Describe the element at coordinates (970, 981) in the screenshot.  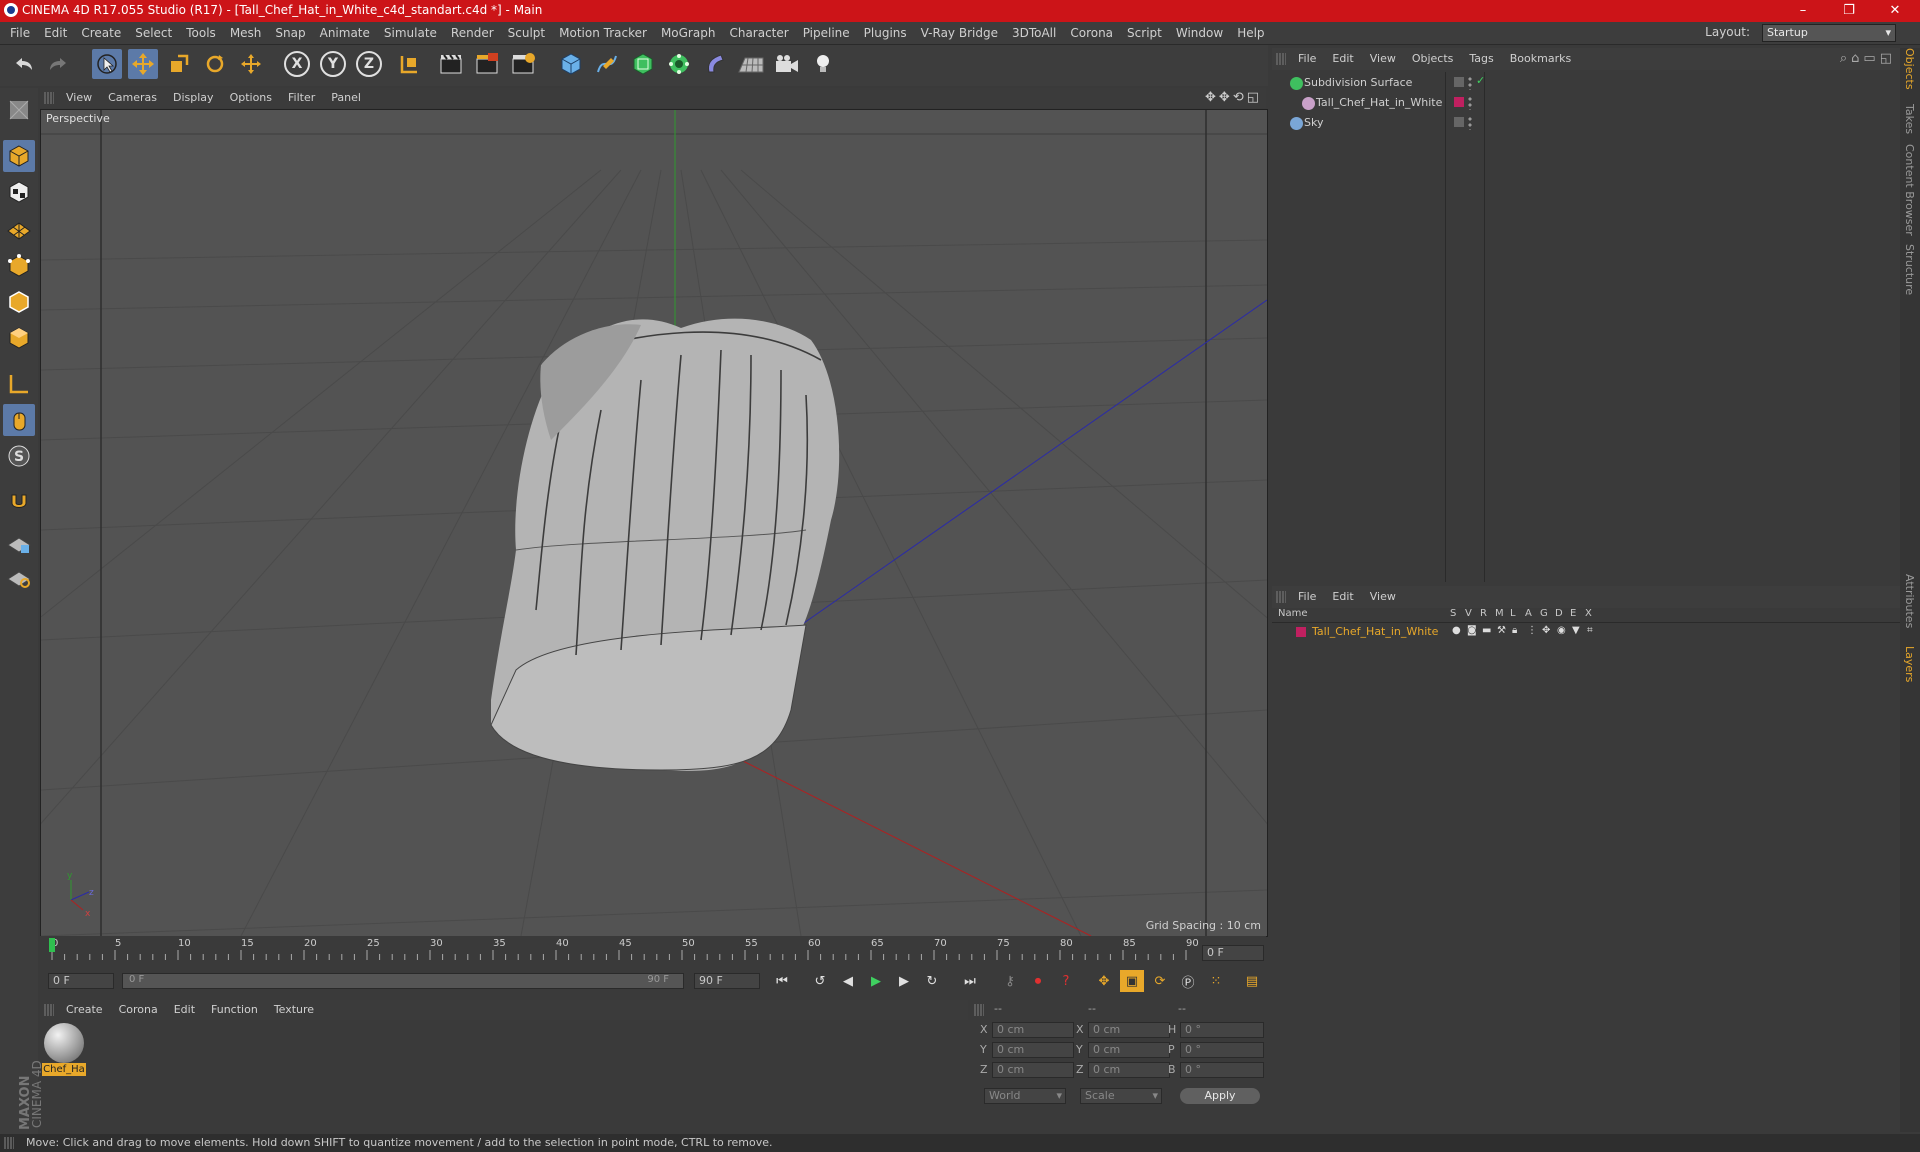
I see `go-to-end-button: ⏭` at that location.